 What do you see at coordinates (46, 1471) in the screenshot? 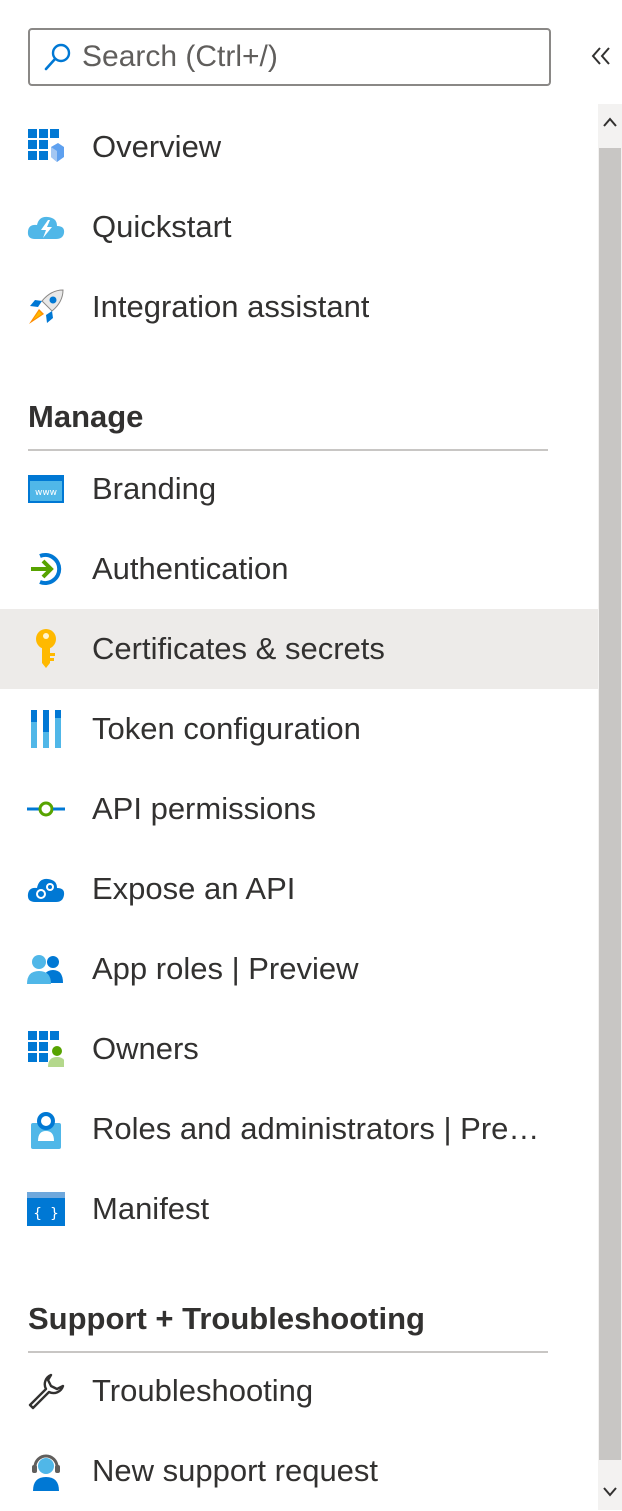
I see `support-agent-icon` at bounding box center [46, 1471].